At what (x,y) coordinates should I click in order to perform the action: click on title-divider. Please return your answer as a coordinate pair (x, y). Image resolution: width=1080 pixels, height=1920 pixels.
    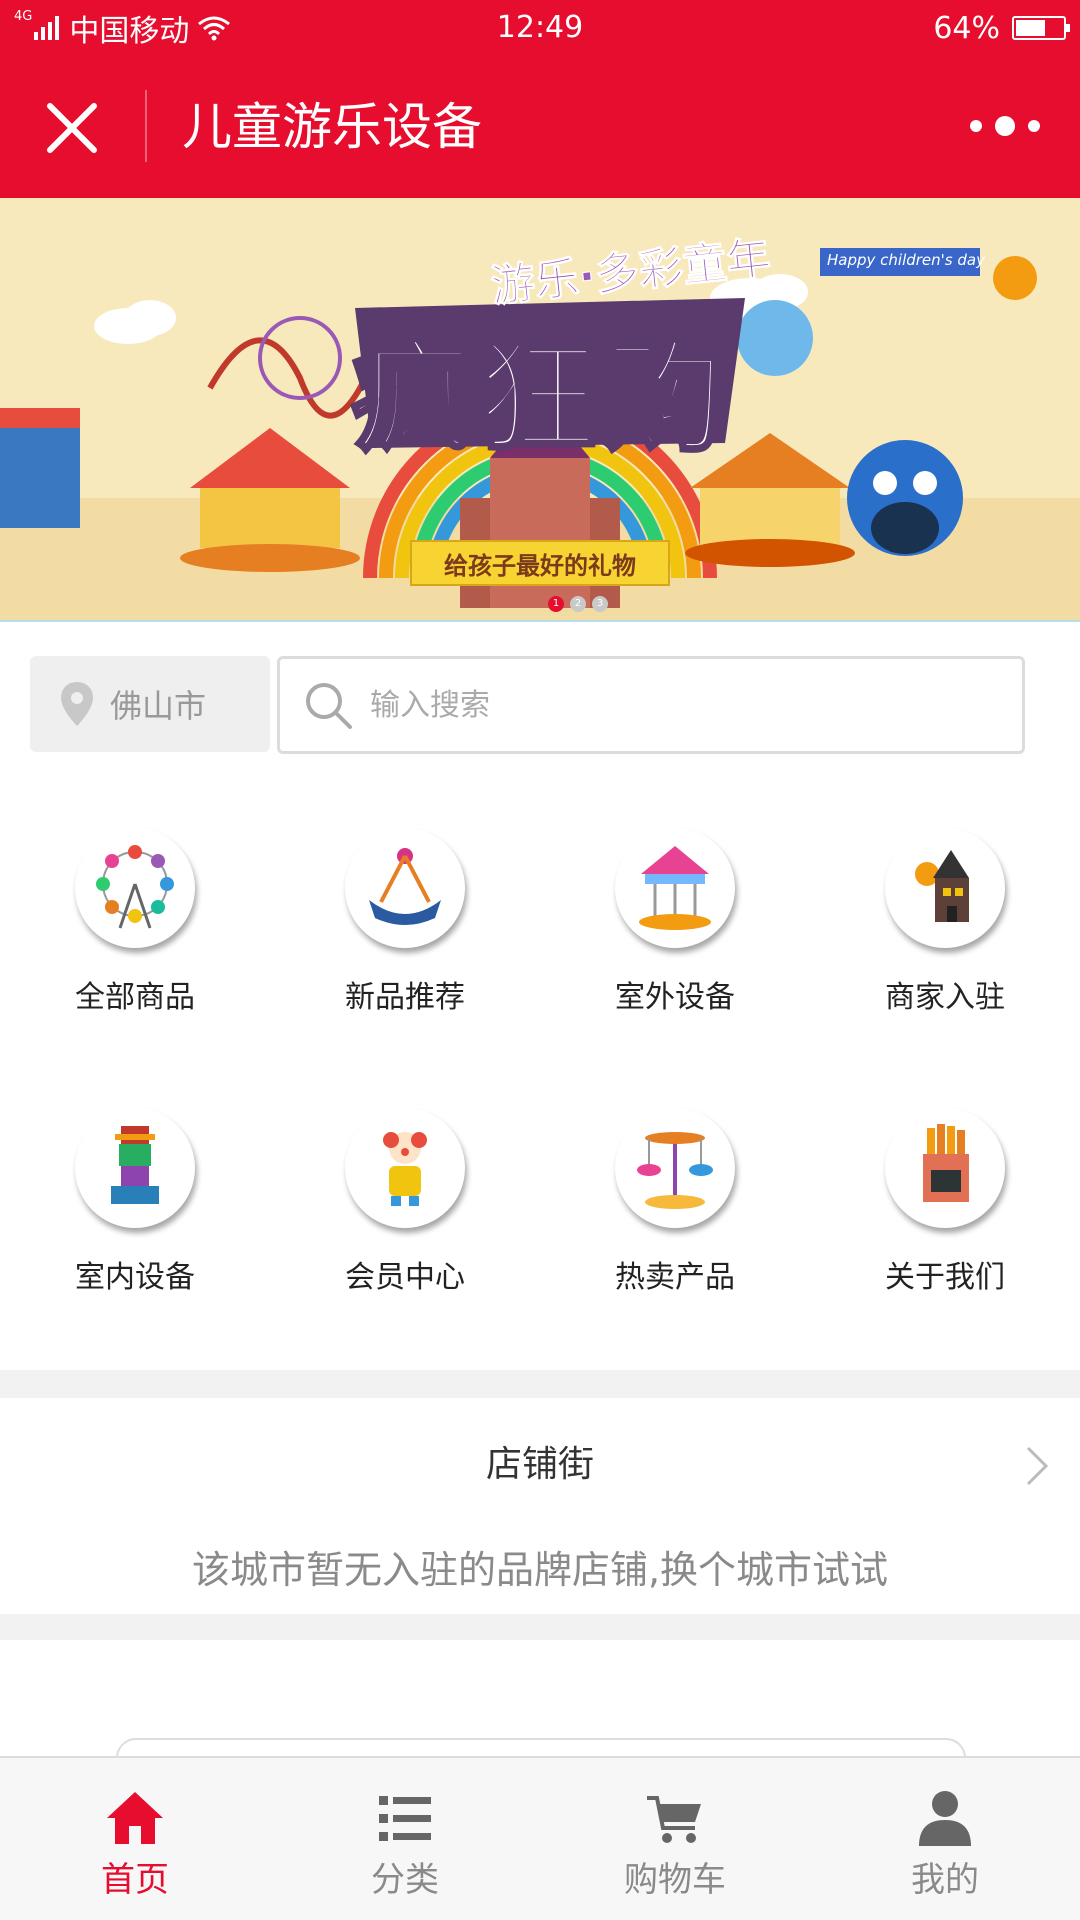
    Looking at the image, I should click on (146, 126).